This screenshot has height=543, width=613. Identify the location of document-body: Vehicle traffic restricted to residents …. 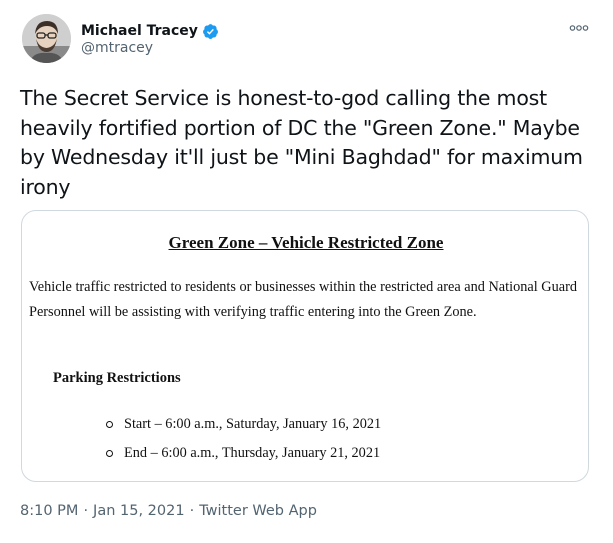
(303, 299).